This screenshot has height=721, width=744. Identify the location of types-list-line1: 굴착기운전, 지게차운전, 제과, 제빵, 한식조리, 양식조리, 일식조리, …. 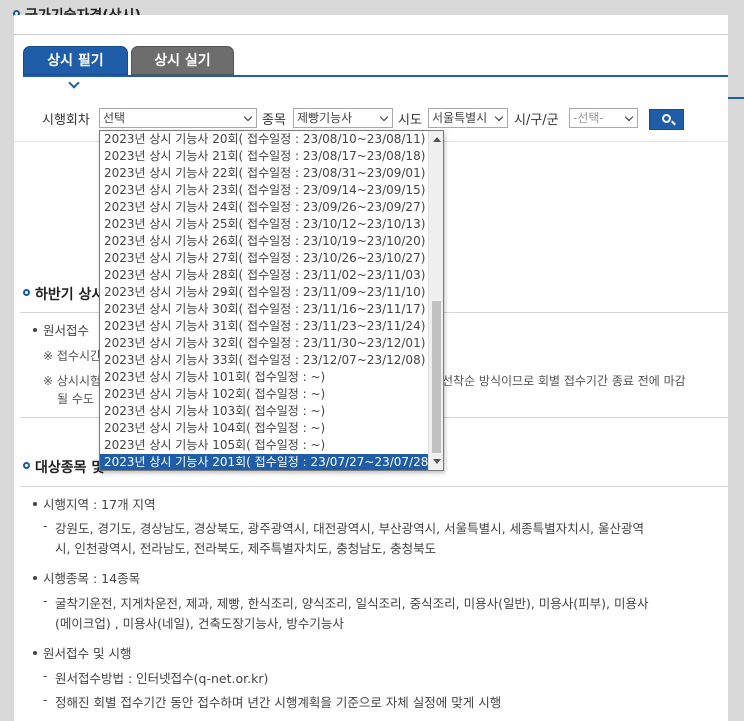
(352, 603).